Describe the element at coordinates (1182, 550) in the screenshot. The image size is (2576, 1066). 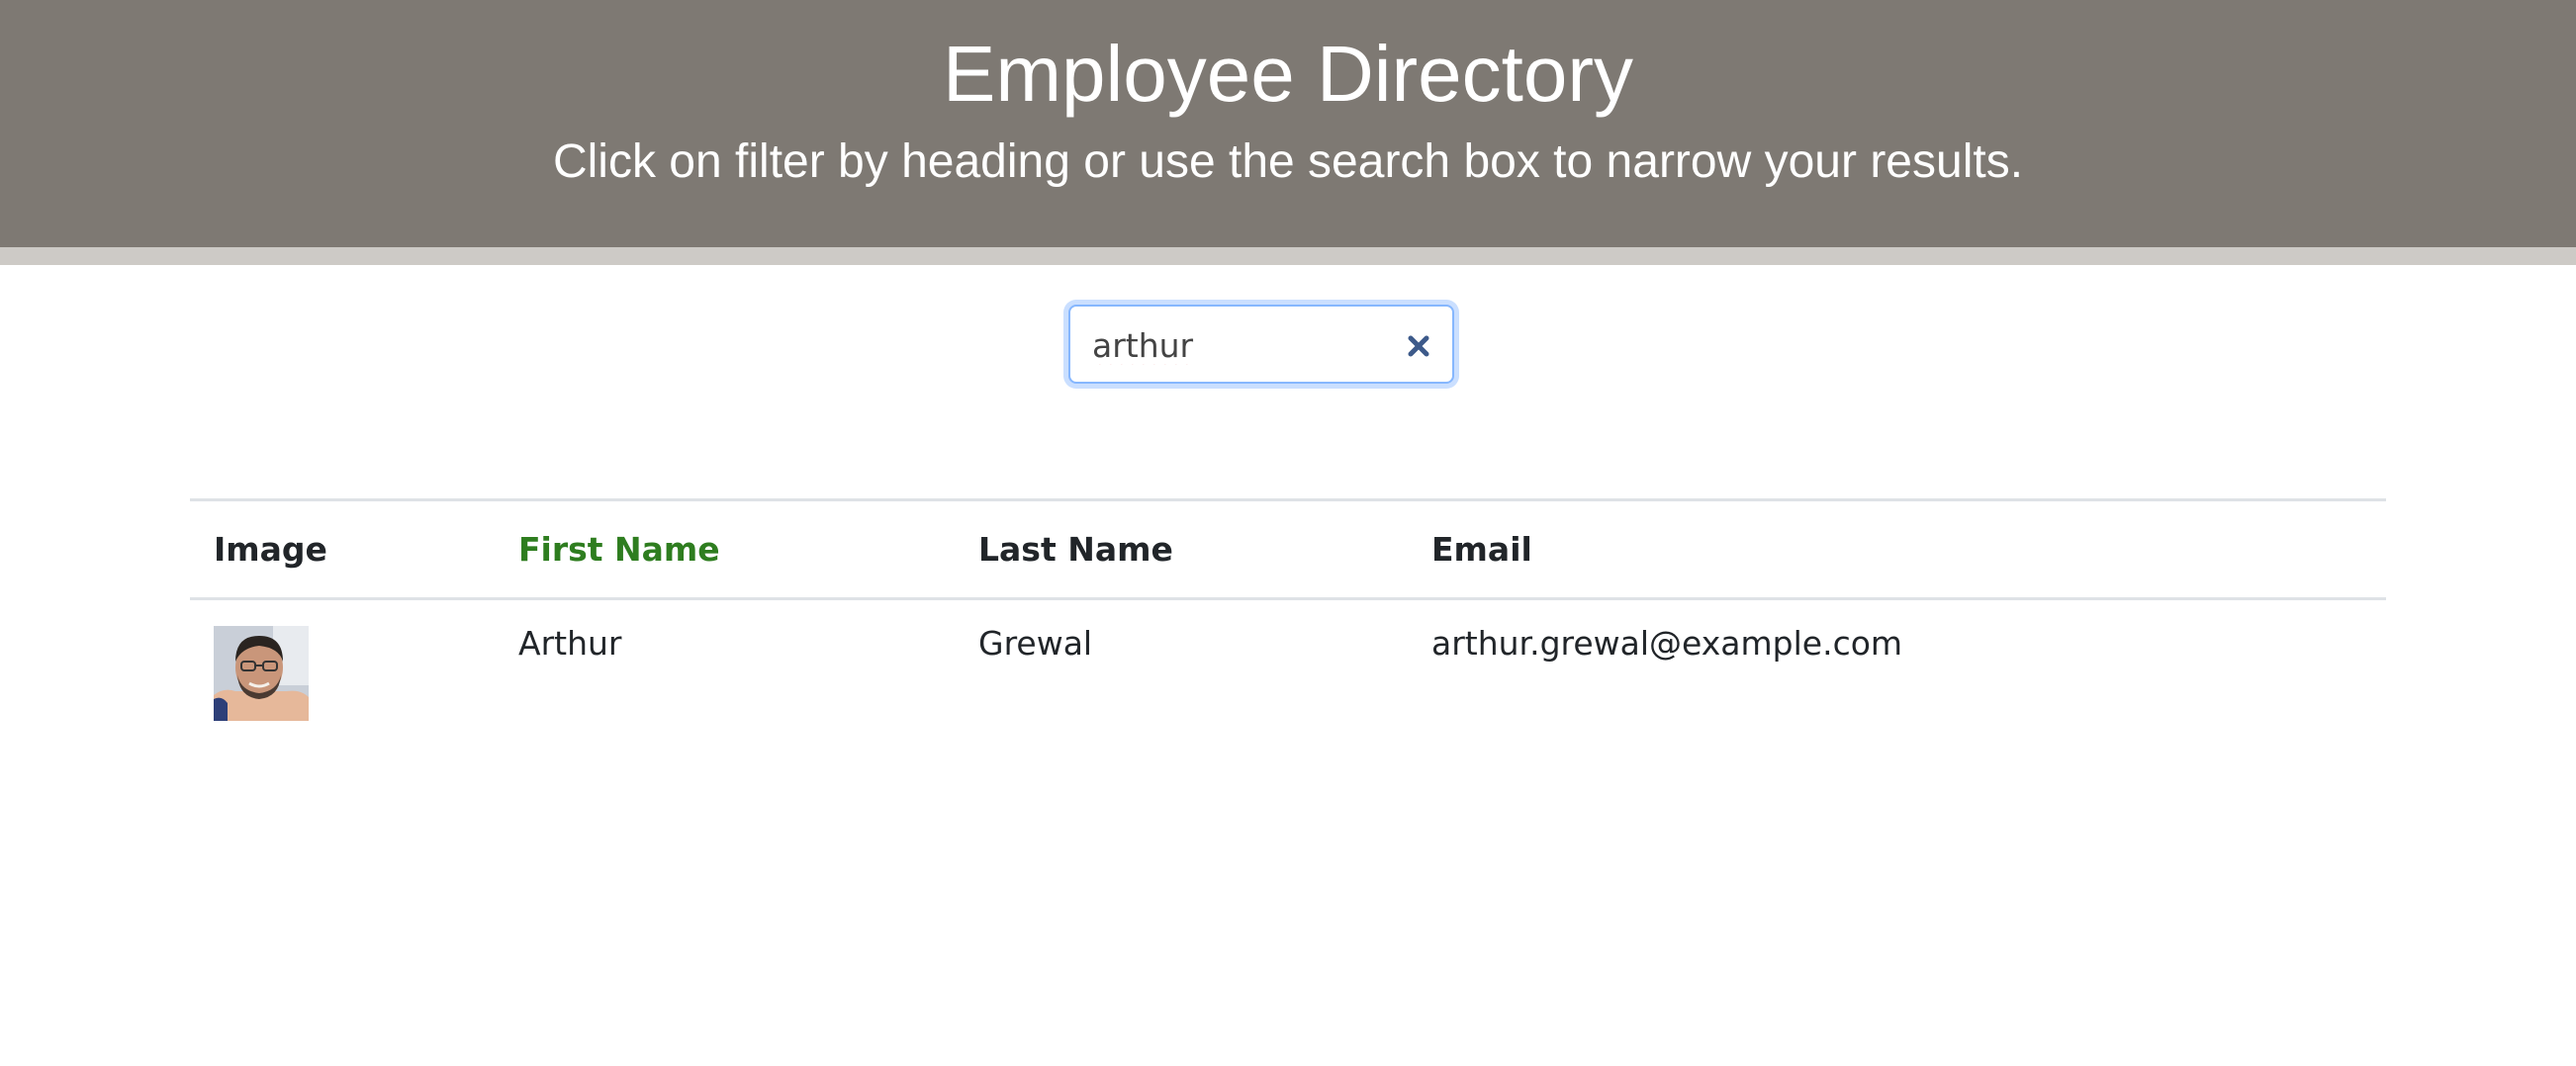
I see `column-header-last-name: Last Name` at that location.